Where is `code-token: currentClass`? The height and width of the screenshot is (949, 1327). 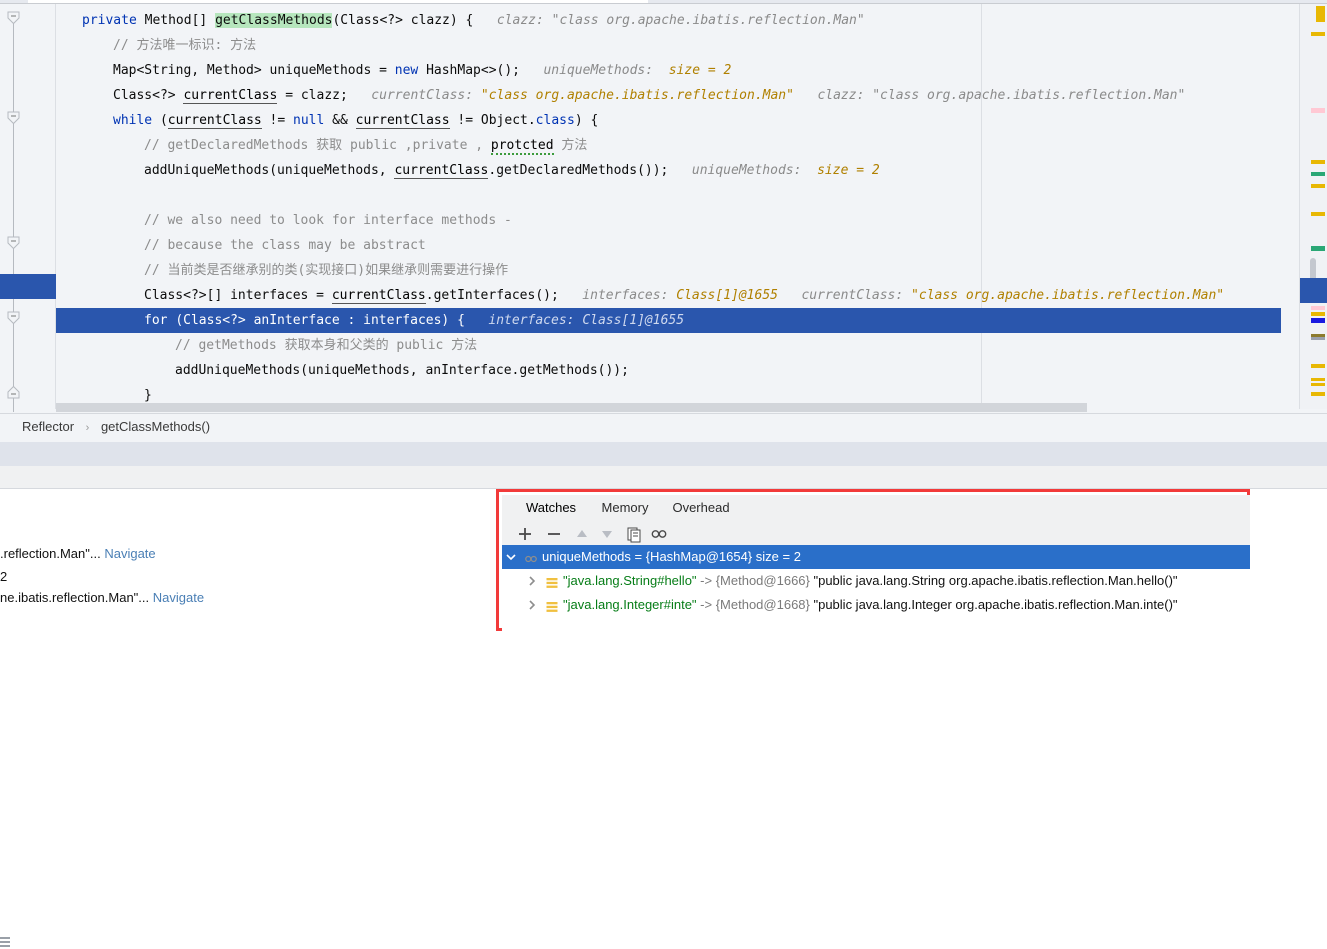 code-token: currentClass is located at coordinates (214, 121).